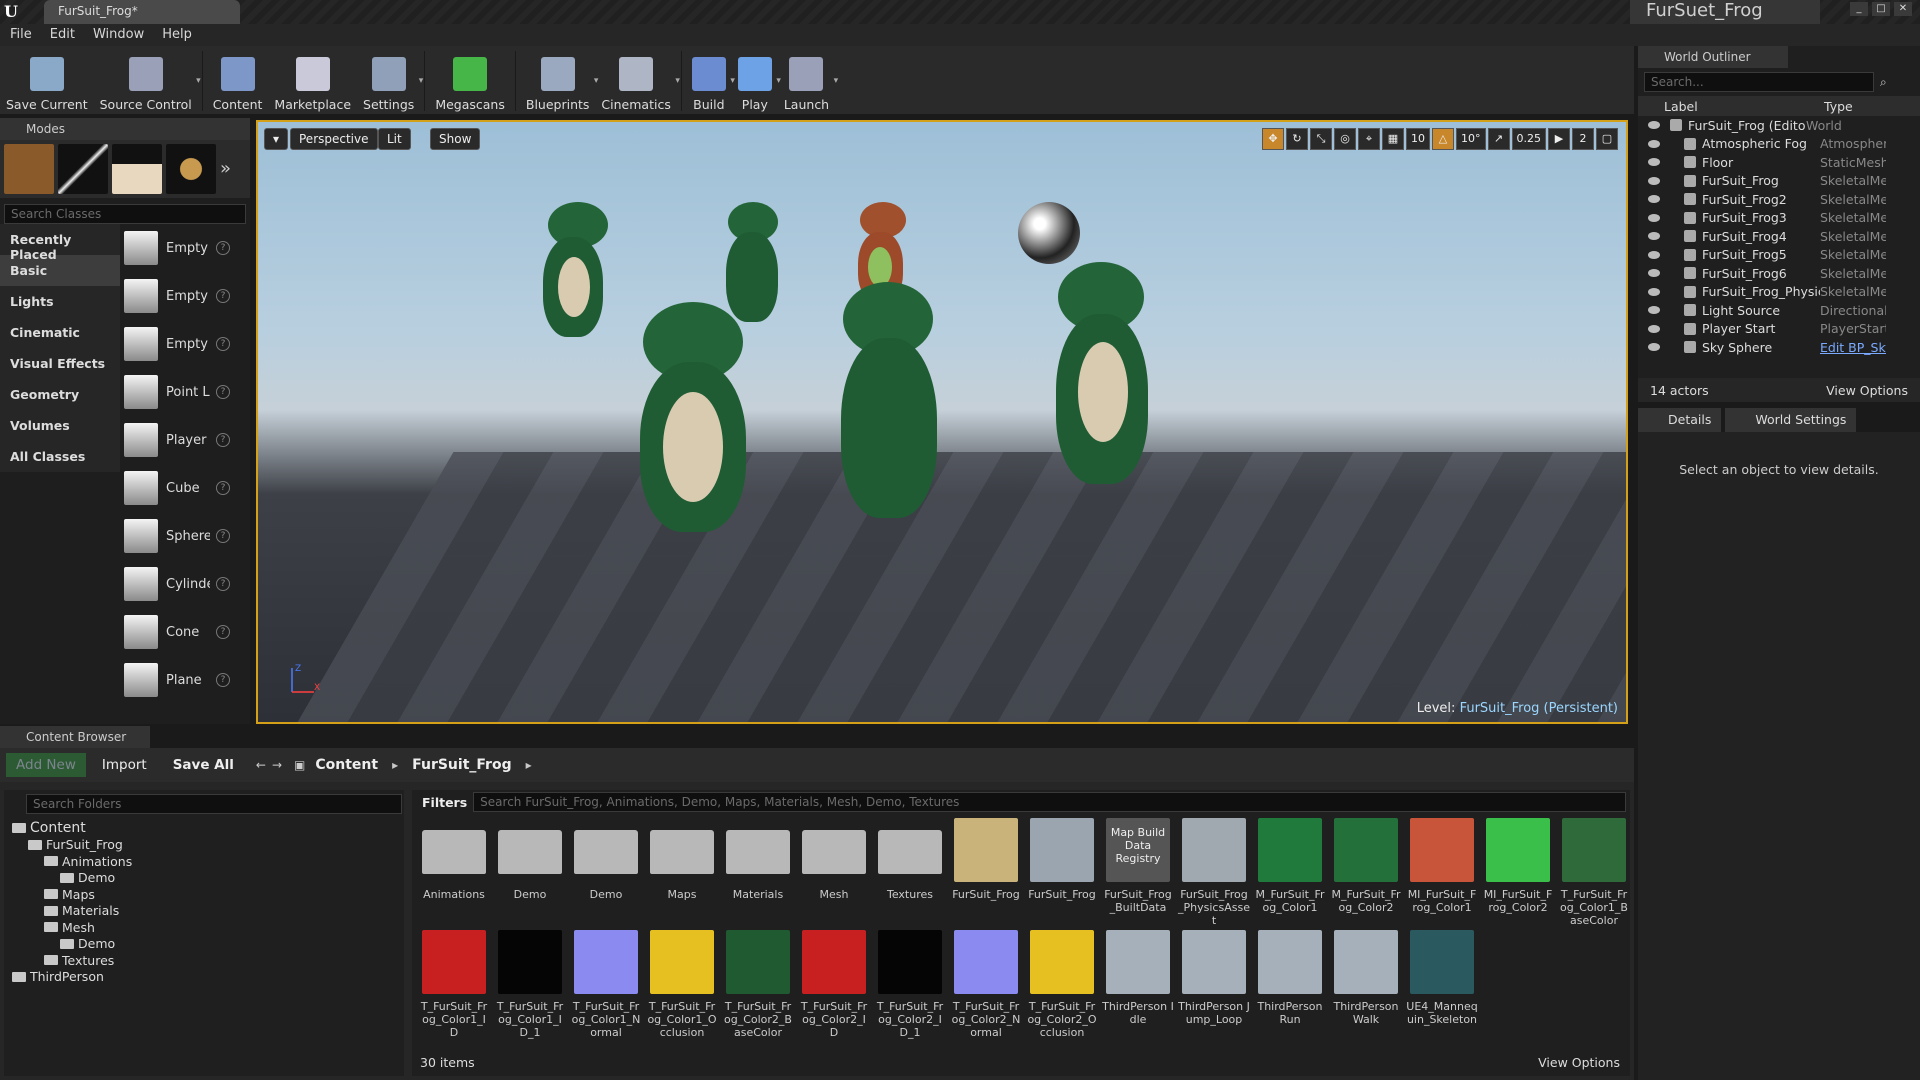 This screenshot has height=1080, width=1920. What do you see at coordinates (421, 81) in the screenshot?
I see `dropdown-arrow-icon: ▾` at bounding box center [421, 81].